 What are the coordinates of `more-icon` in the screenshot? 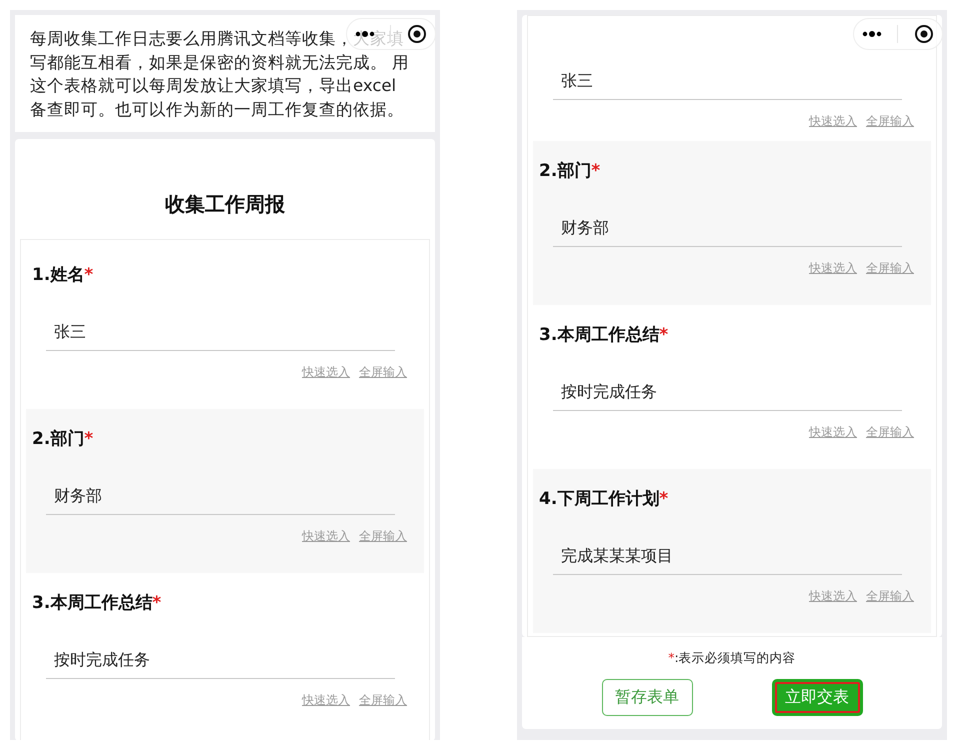 It's located at (872, 34).